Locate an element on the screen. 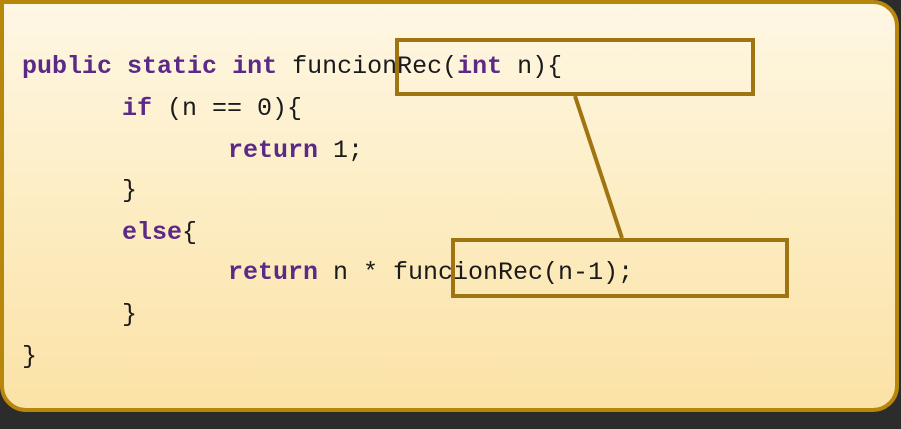  keyword-int: int is located at coordinates (255, 66).